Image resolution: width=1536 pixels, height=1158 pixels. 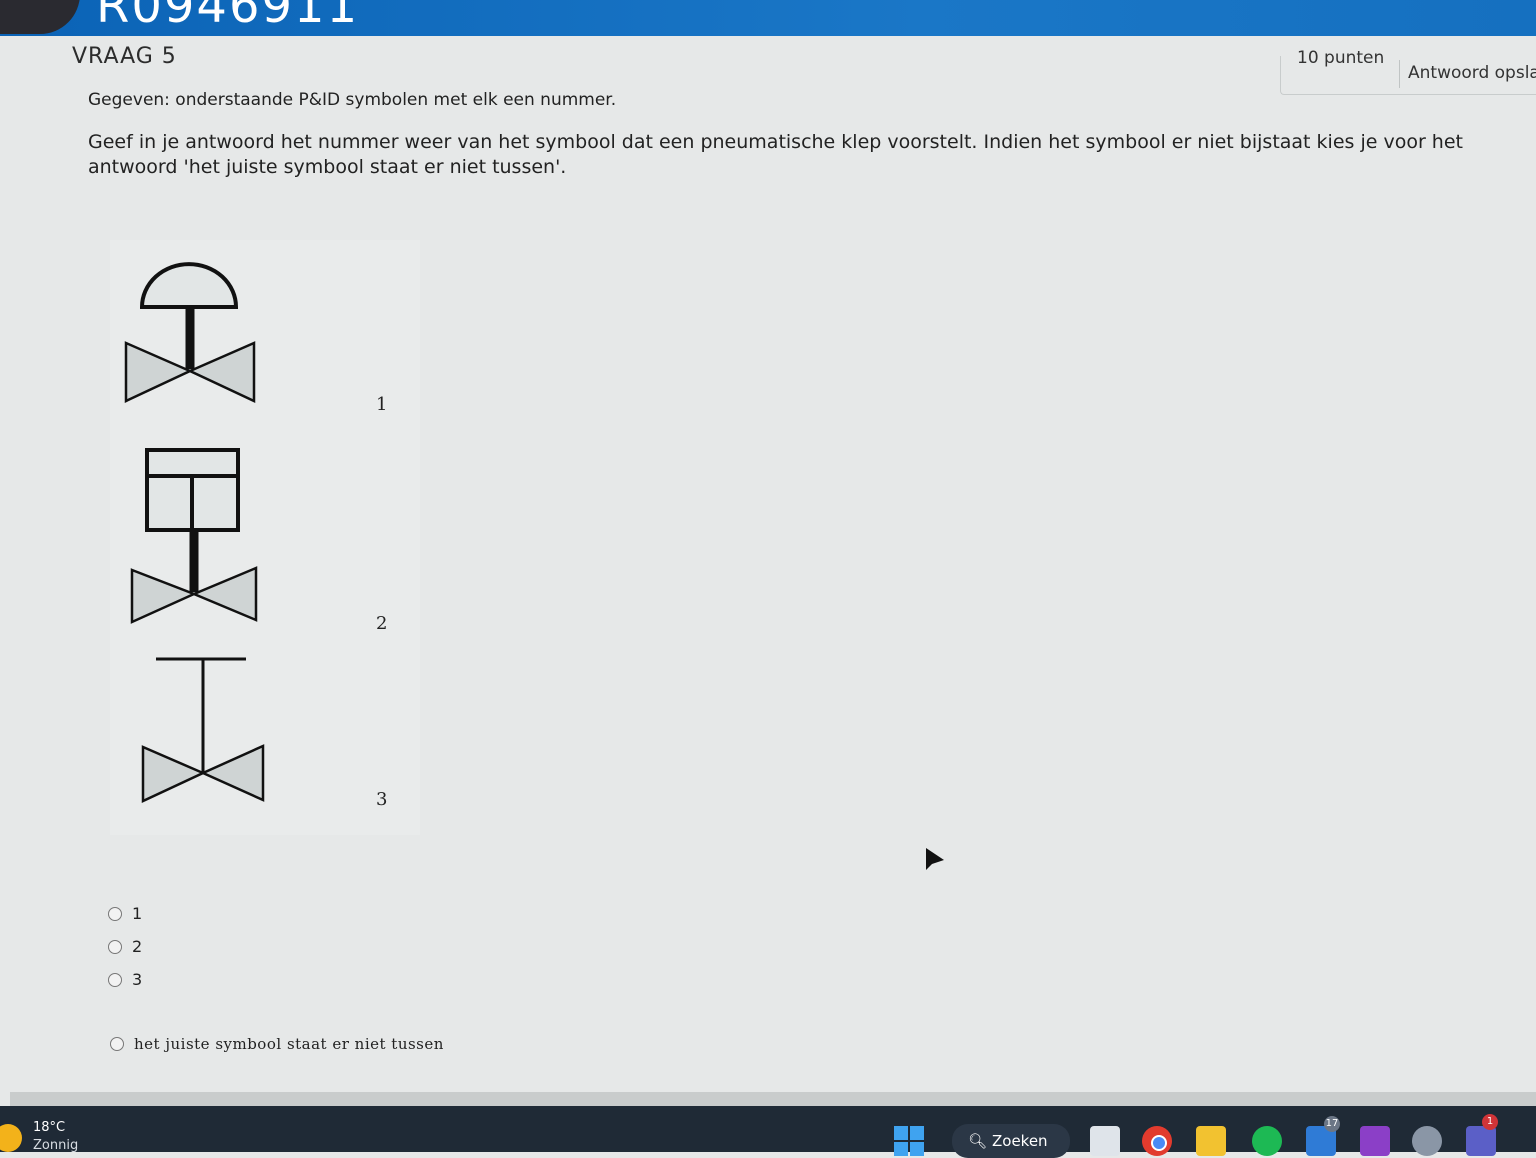 I want to click on pid-symbols-svg, so click(x=265, y=537).